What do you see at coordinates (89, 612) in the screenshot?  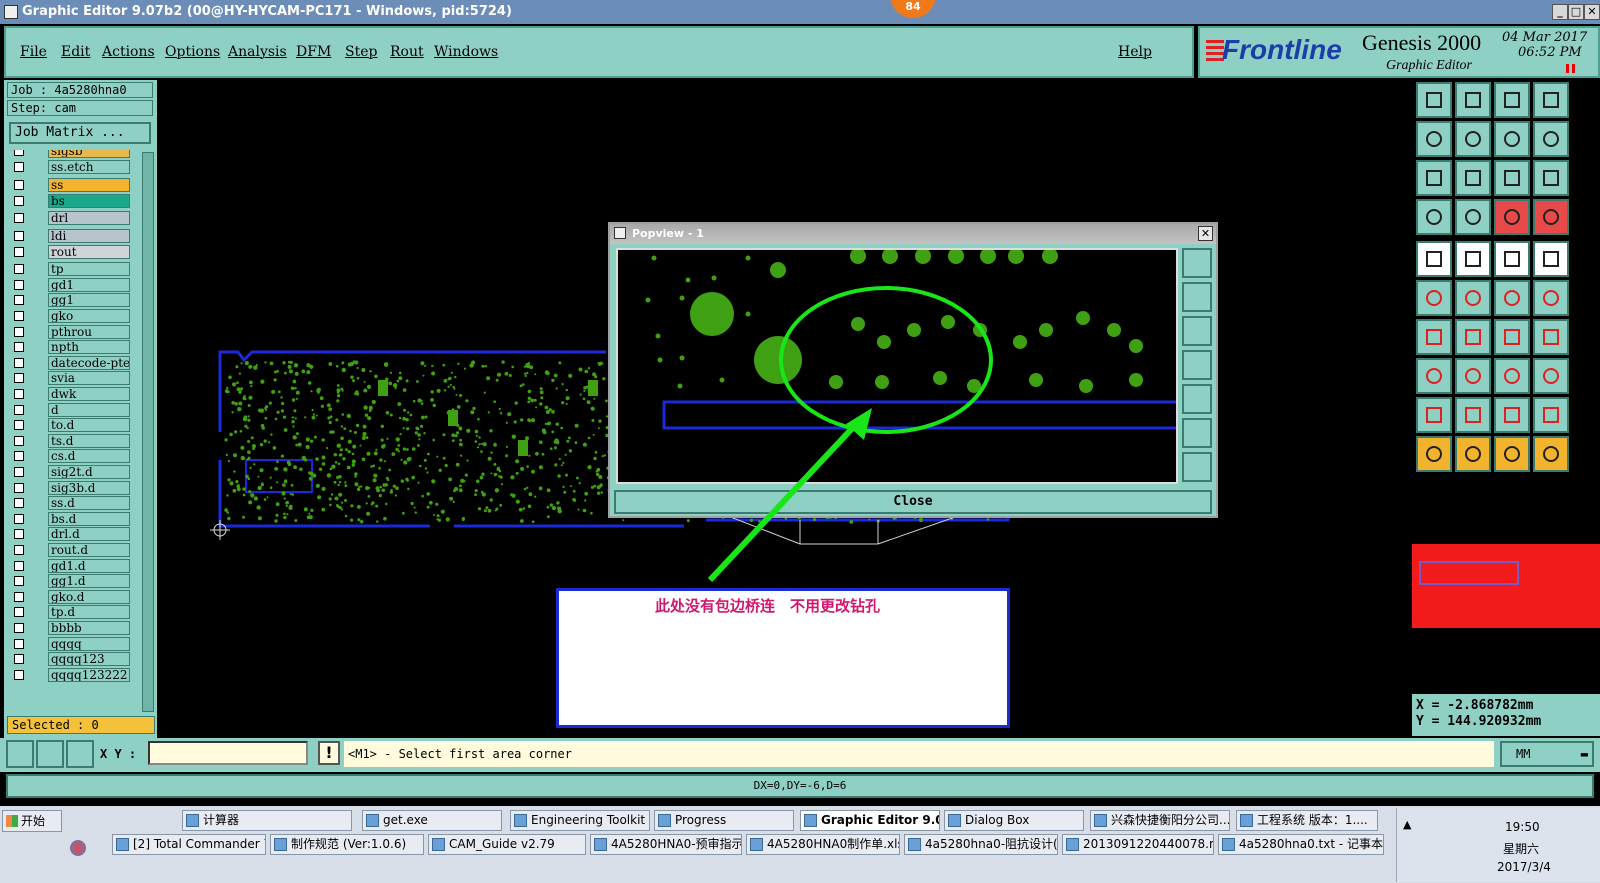 I see `layer-name: tp.d` at bounding box center [89, 612].